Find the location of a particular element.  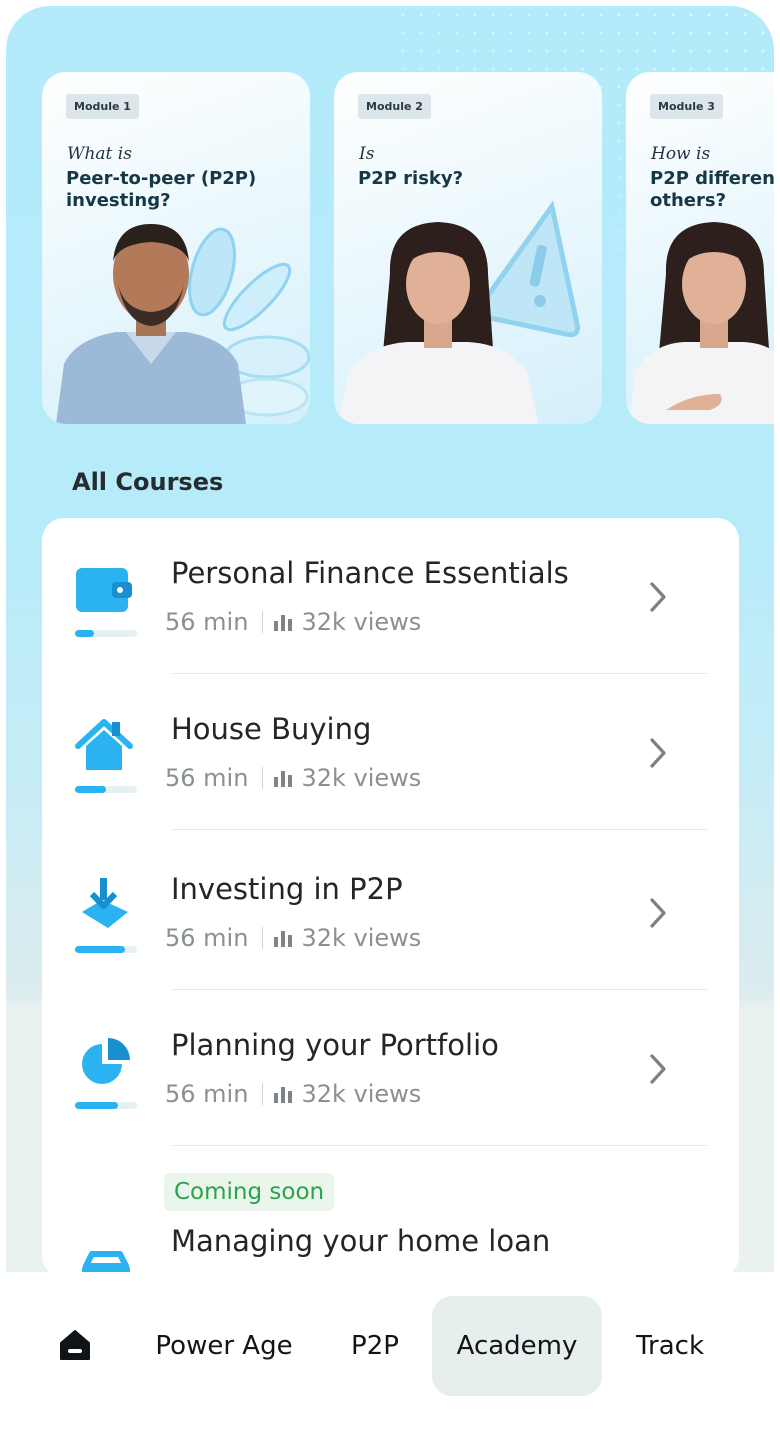

bottom-nav: Power Age P2P Academy Track is located at coordinates (390, 1356).